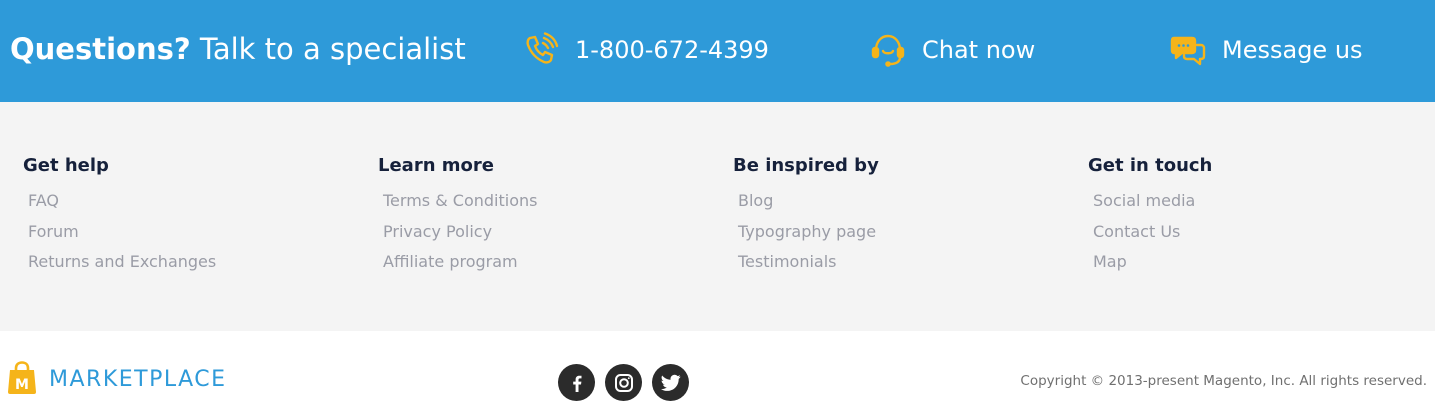  Describe the element at coordinates (43, 200) in the screenshot. I see `footer-link-faq: FAQ` at that location.